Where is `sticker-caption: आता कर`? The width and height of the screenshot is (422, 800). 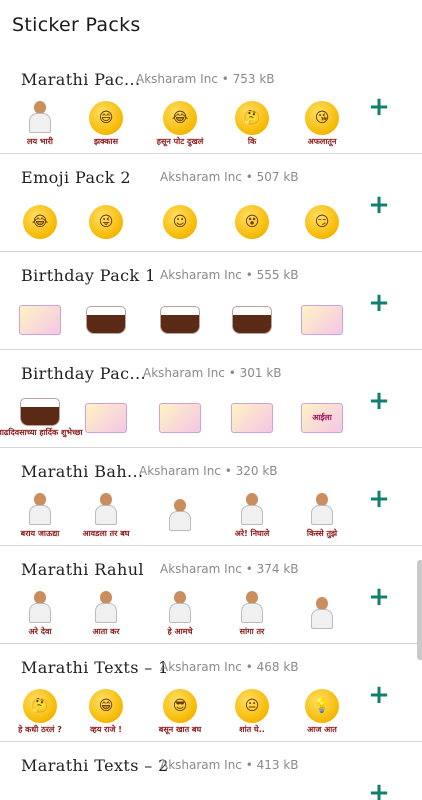
sticker-caption: आता कर is located at coordinates (106, 631).